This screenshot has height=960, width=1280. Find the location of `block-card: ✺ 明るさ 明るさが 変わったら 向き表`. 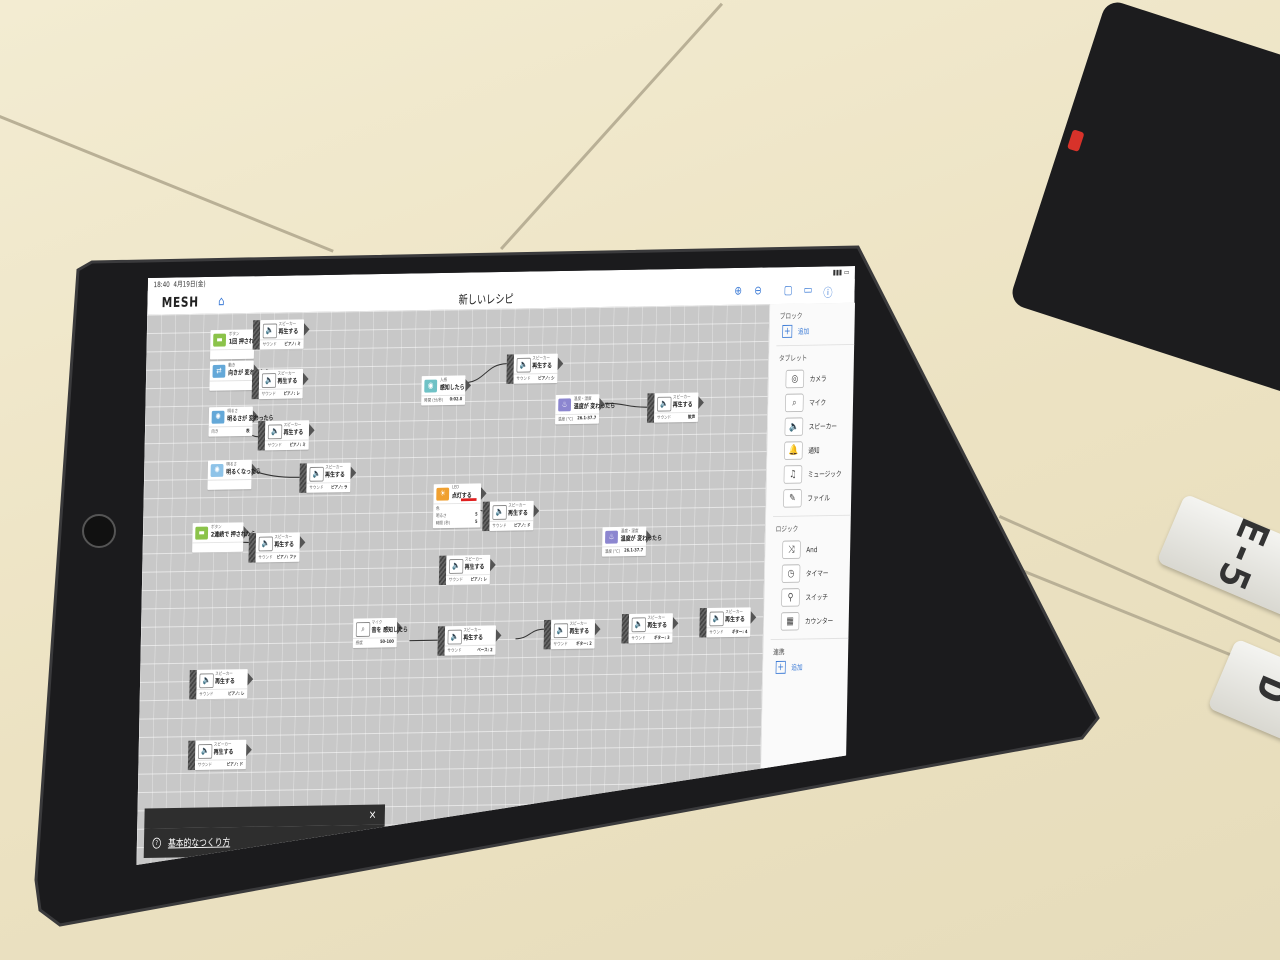

block-card: ✺ 明るさ 明るさが 変わったら 向き表 is located at coordinates (241, 421).